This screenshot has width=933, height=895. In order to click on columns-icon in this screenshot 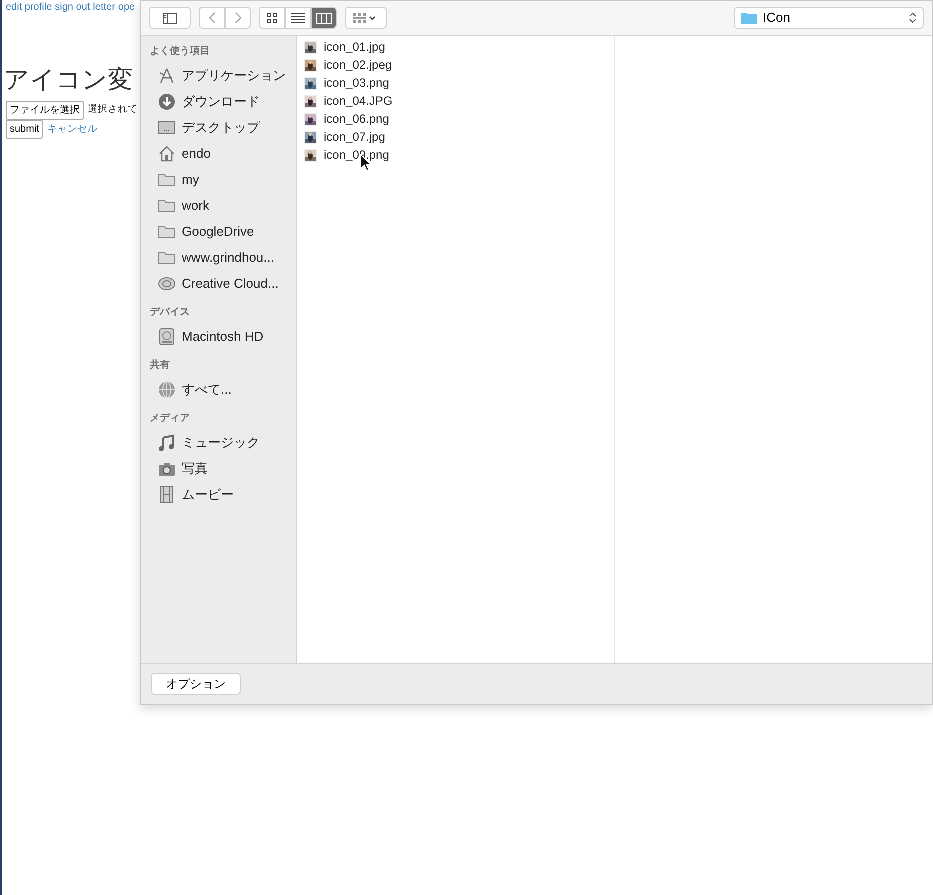, I will do `click(324, 18)`.